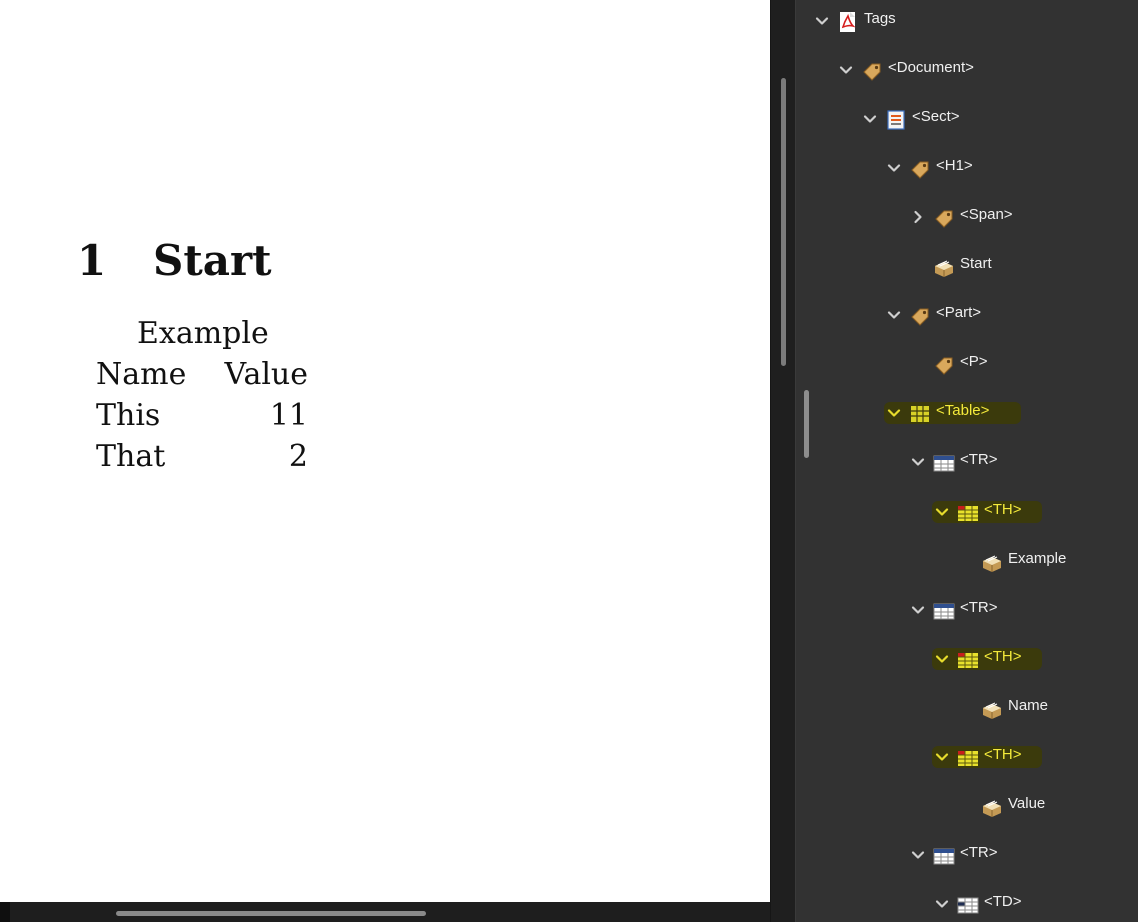 The height and width of the screenshot is (922, 1138). What do you see at coordinates (212, 260) in the screenshot?
I see `heading-title: Start` at bounding box center [212, 260].